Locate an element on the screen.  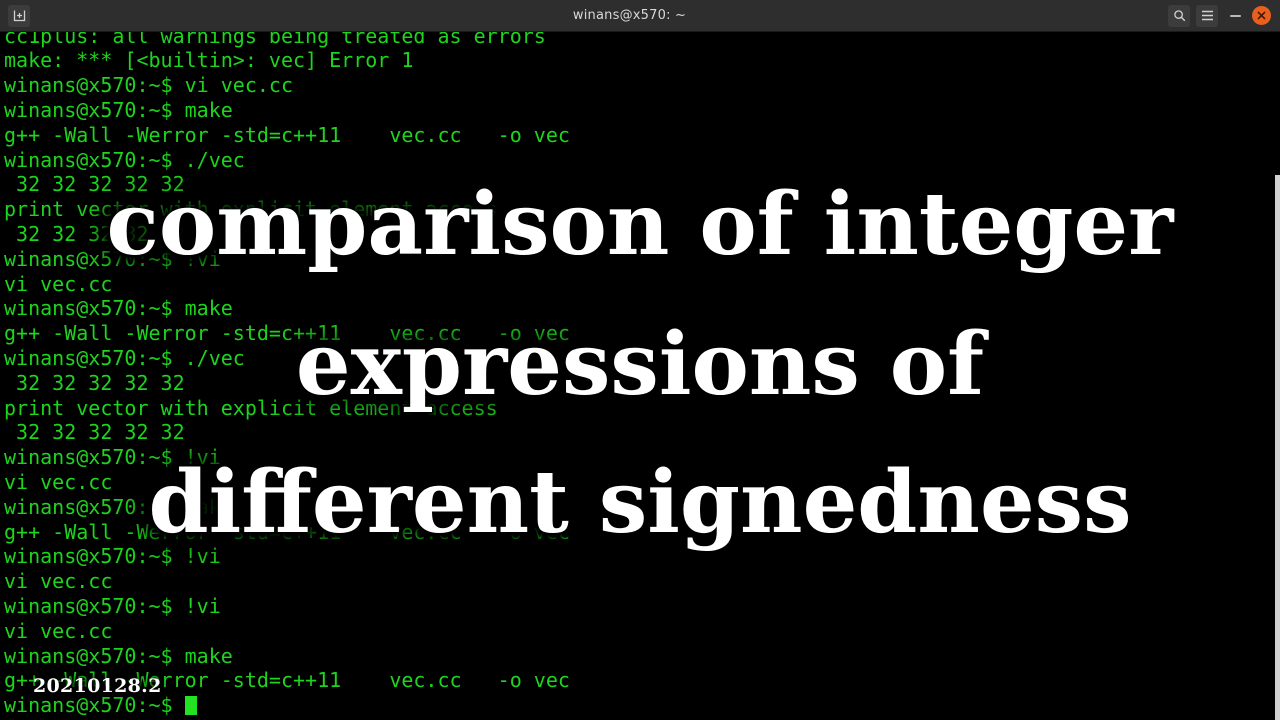
terminal-prompt-line: winans@x570:~$ is located at coordinates (636, 705).